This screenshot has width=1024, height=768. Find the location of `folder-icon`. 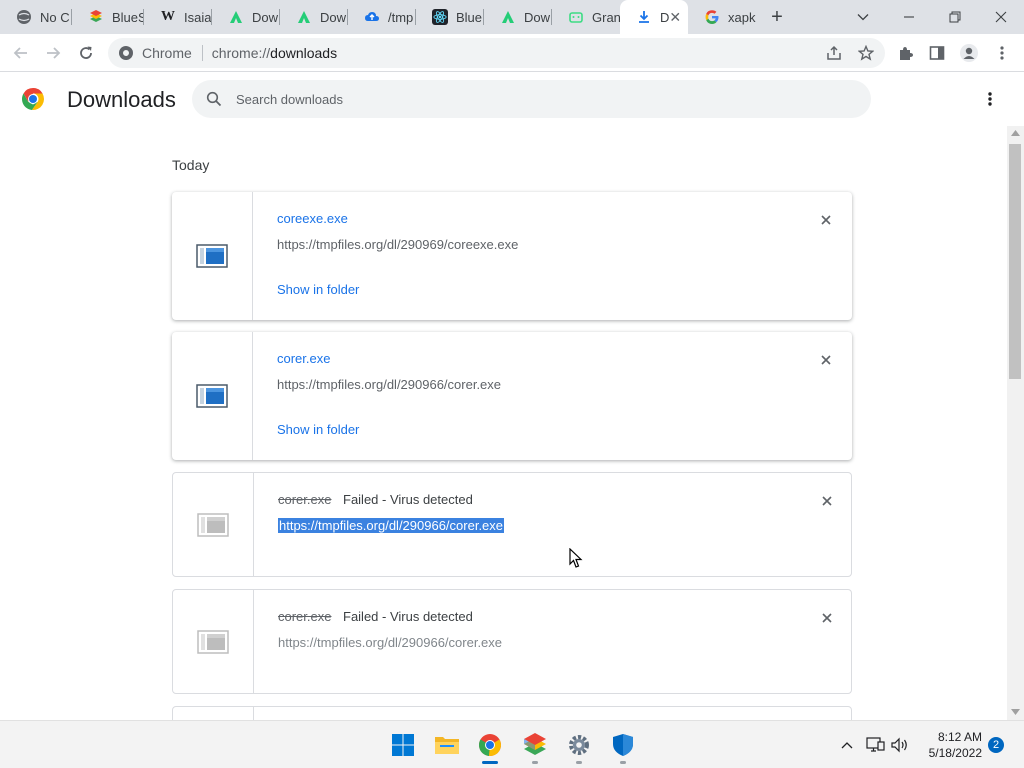

folder-icon is located at coordinates (447, 745).